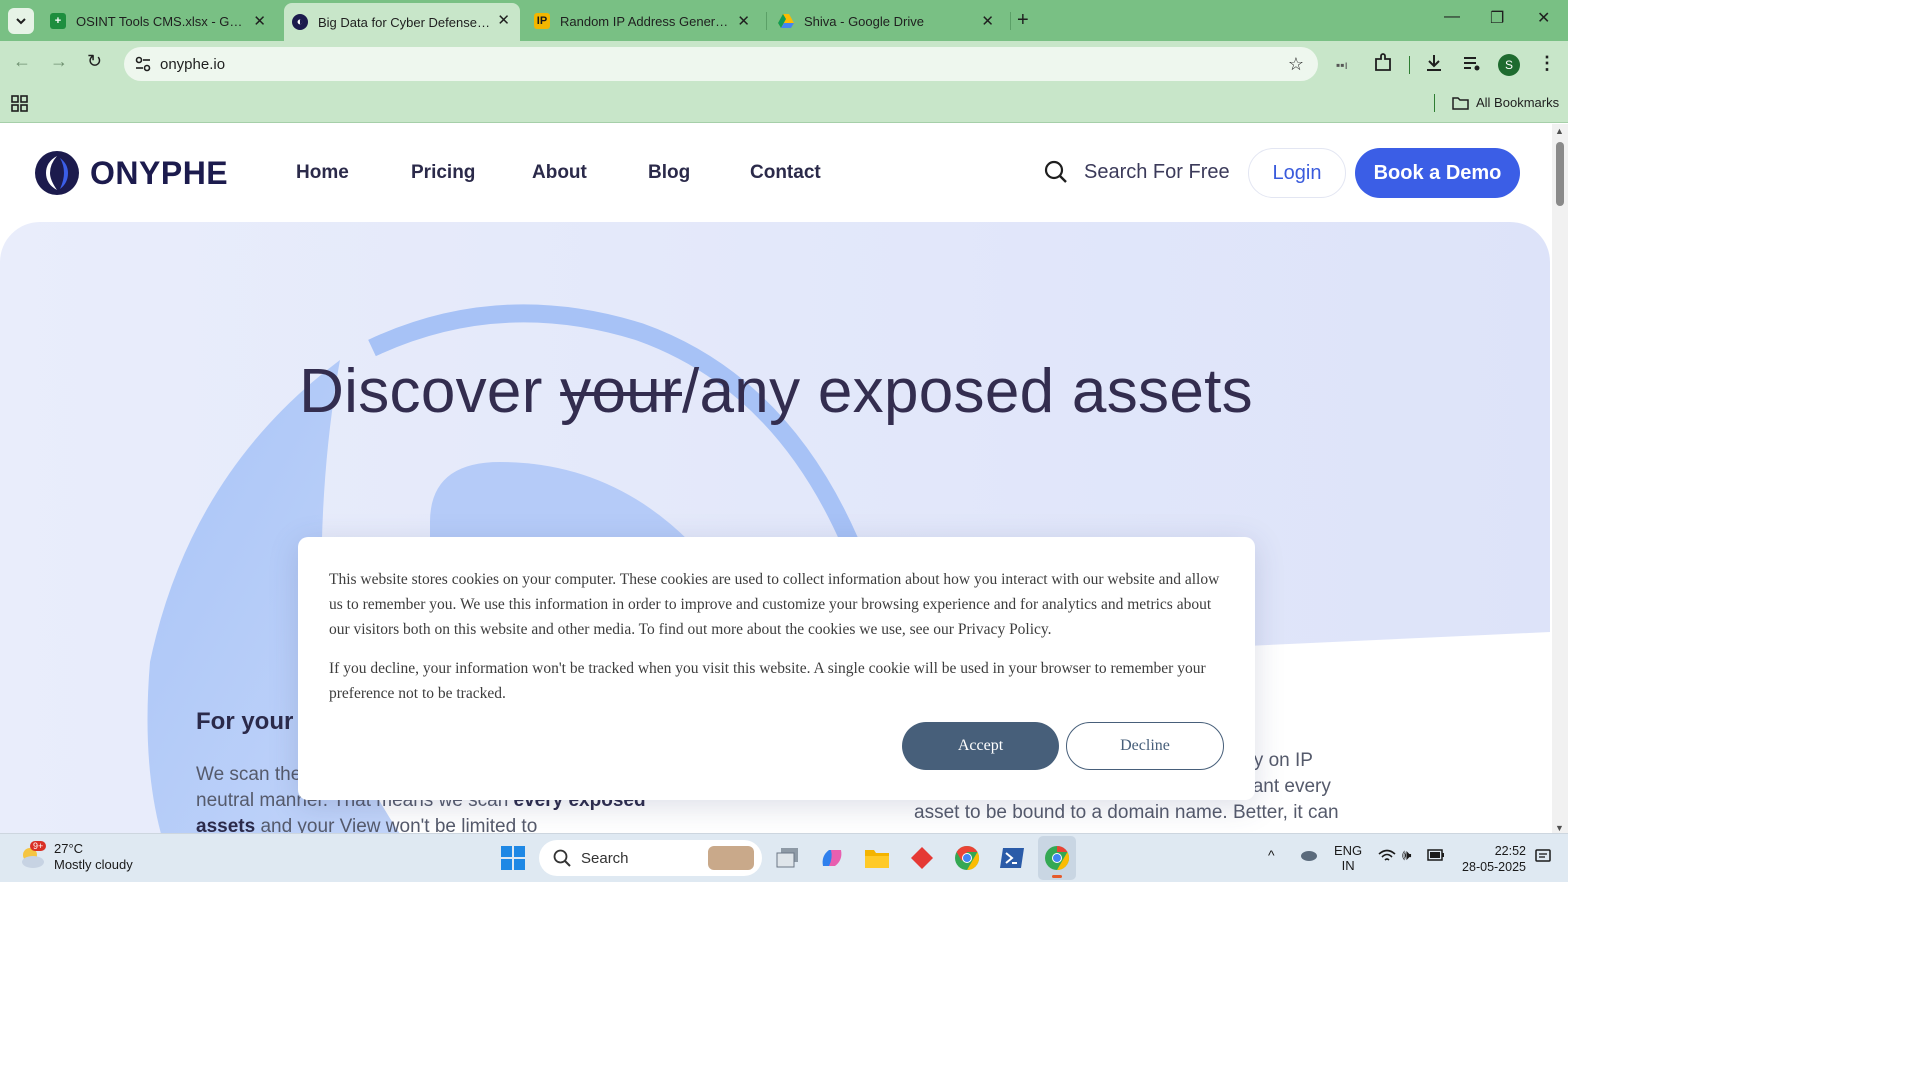 This screenshot has width=1920, height=1080. I want to click on nav-about: About, so click(590, 173).